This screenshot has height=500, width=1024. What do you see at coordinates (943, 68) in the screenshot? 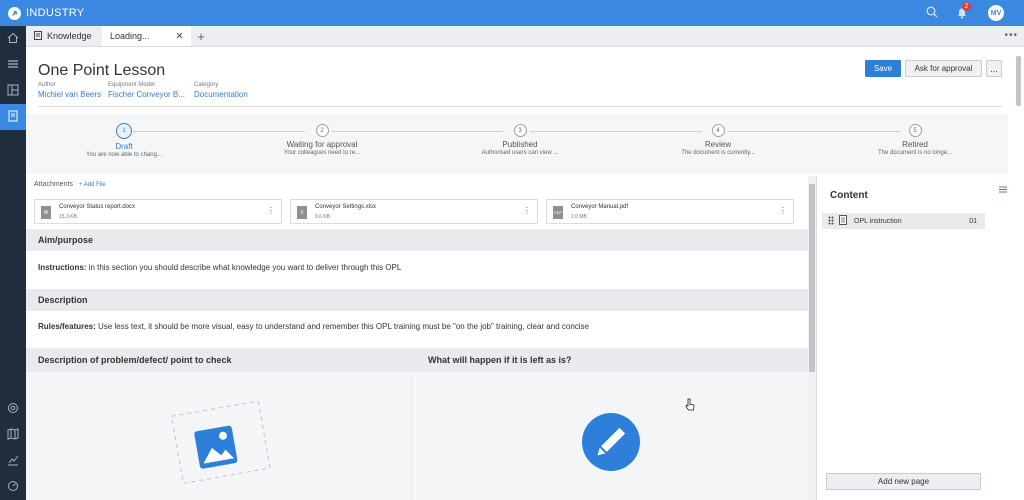
I see `ask-for-approval-button: Ask for approval` at bounding box center [943, 68].